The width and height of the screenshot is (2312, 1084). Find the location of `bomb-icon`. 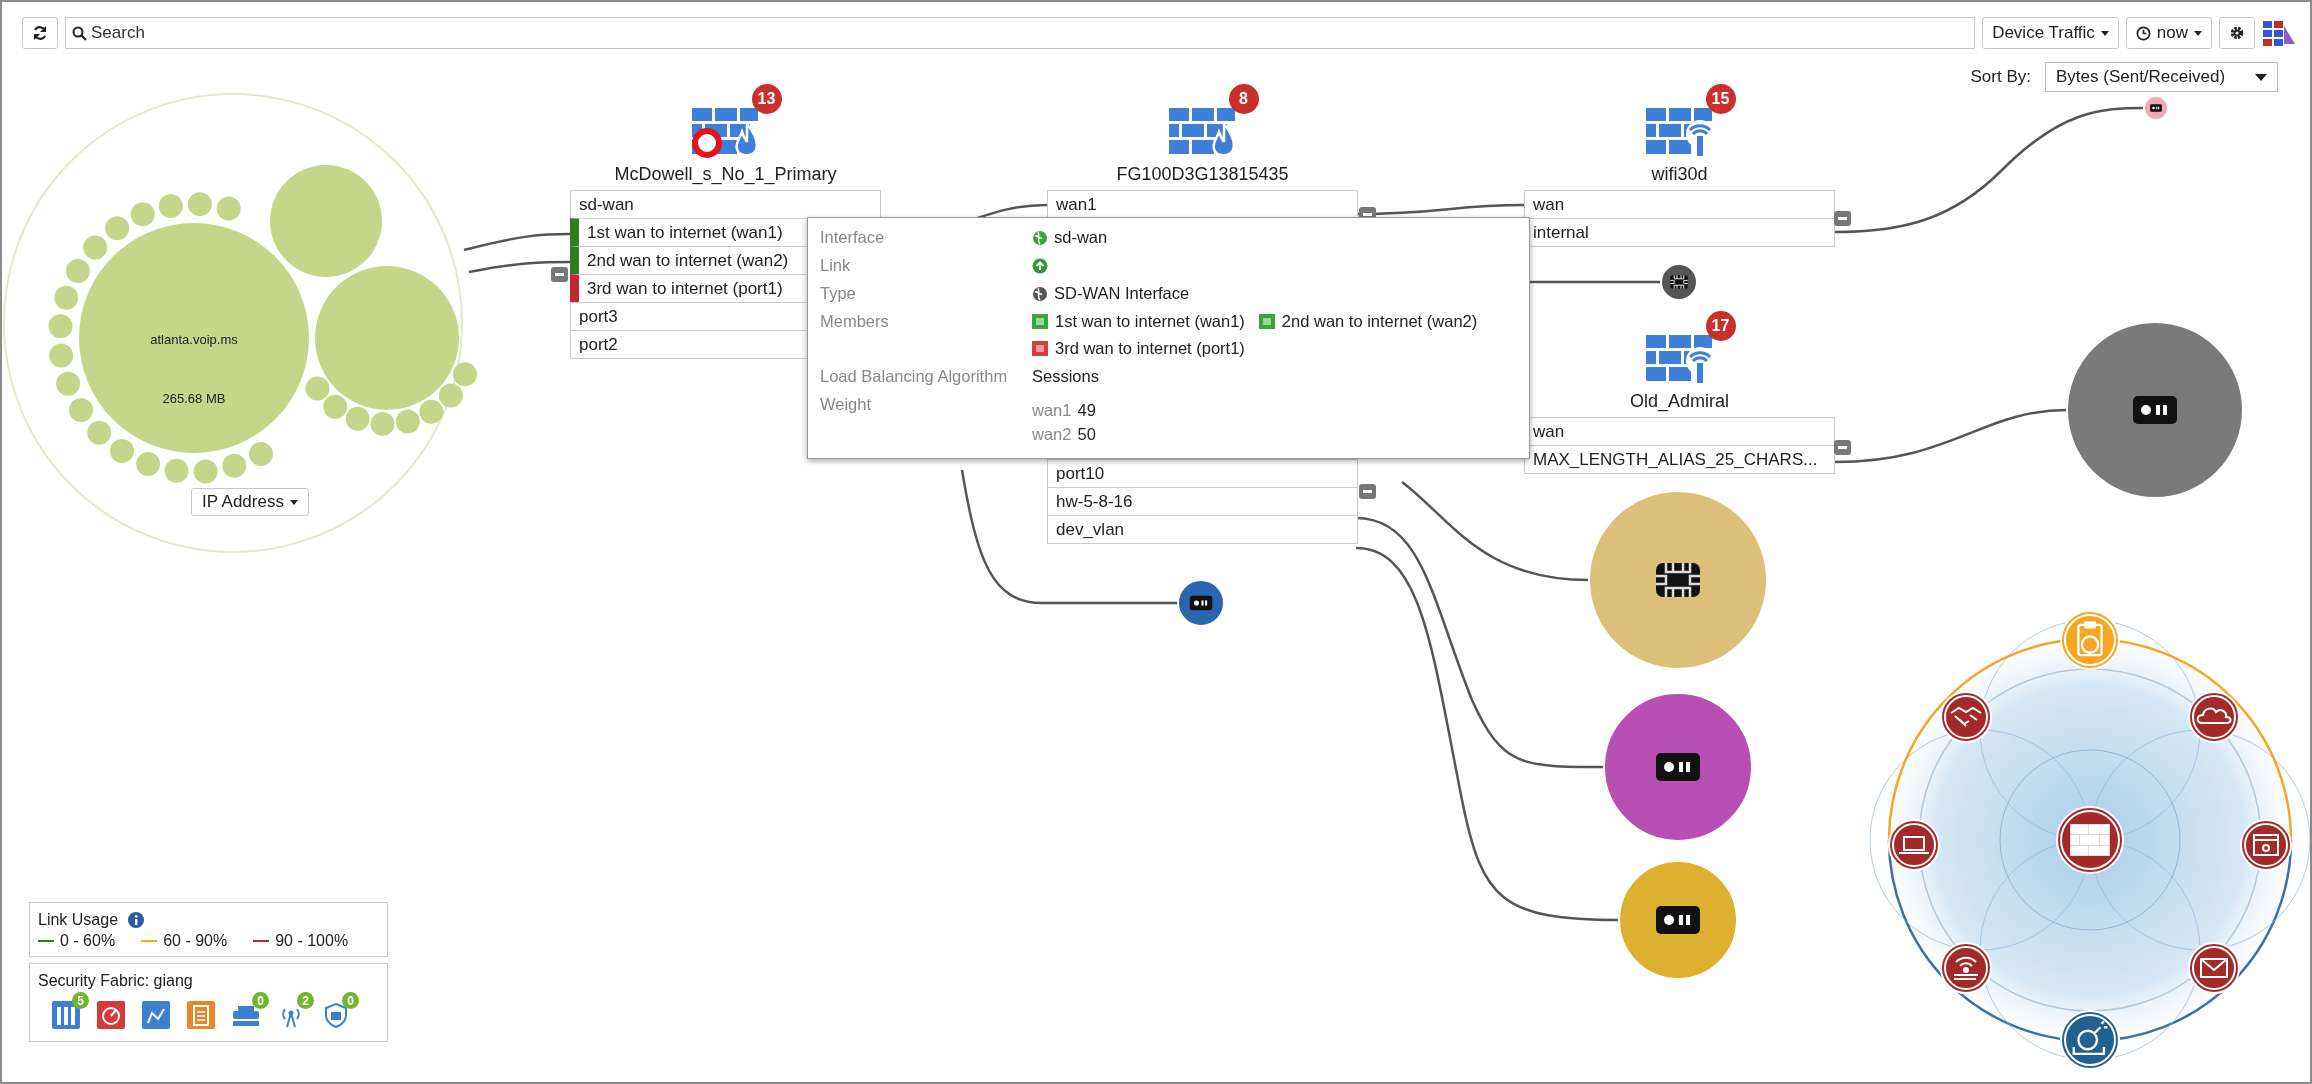

bomb-icon is located at coordinates (2090, 1038).